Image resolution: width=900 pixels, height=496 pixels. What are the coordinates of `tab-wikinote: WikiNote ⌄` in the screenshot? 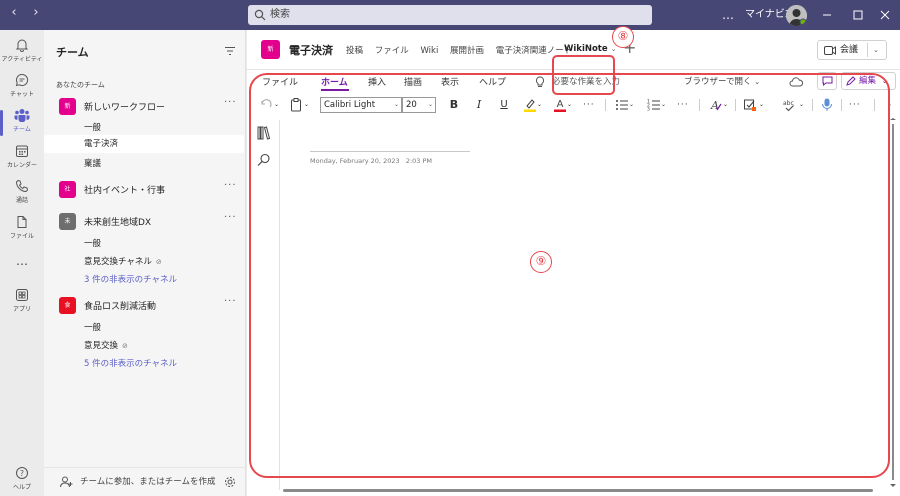 It's located at (590, 49).